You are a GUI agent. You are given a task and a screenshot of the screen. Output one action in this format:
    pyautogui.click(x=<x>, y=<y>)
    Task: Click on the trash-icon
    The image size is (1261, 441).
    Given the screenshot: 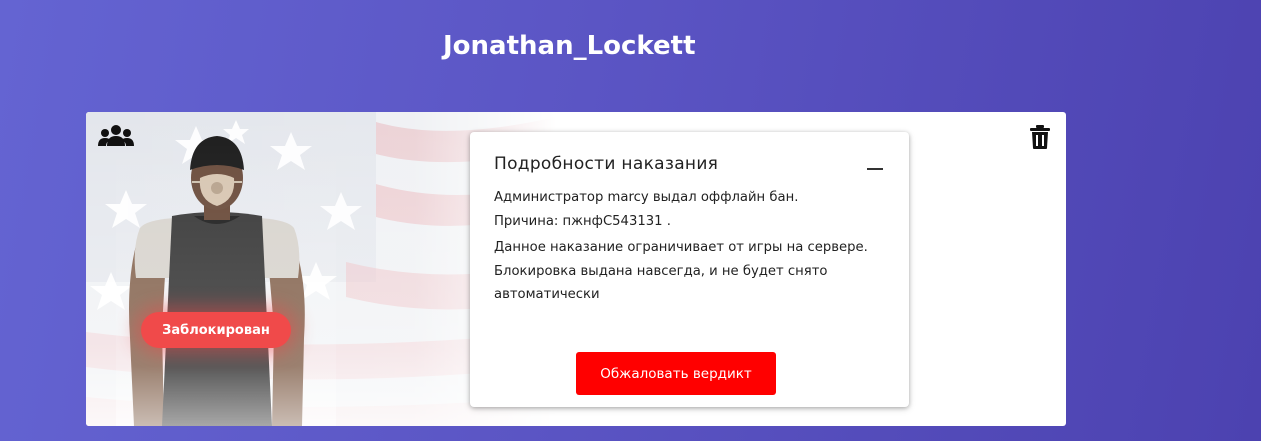 What is the action you would take?
    pyautogui.click(x=1040, y=137)
    